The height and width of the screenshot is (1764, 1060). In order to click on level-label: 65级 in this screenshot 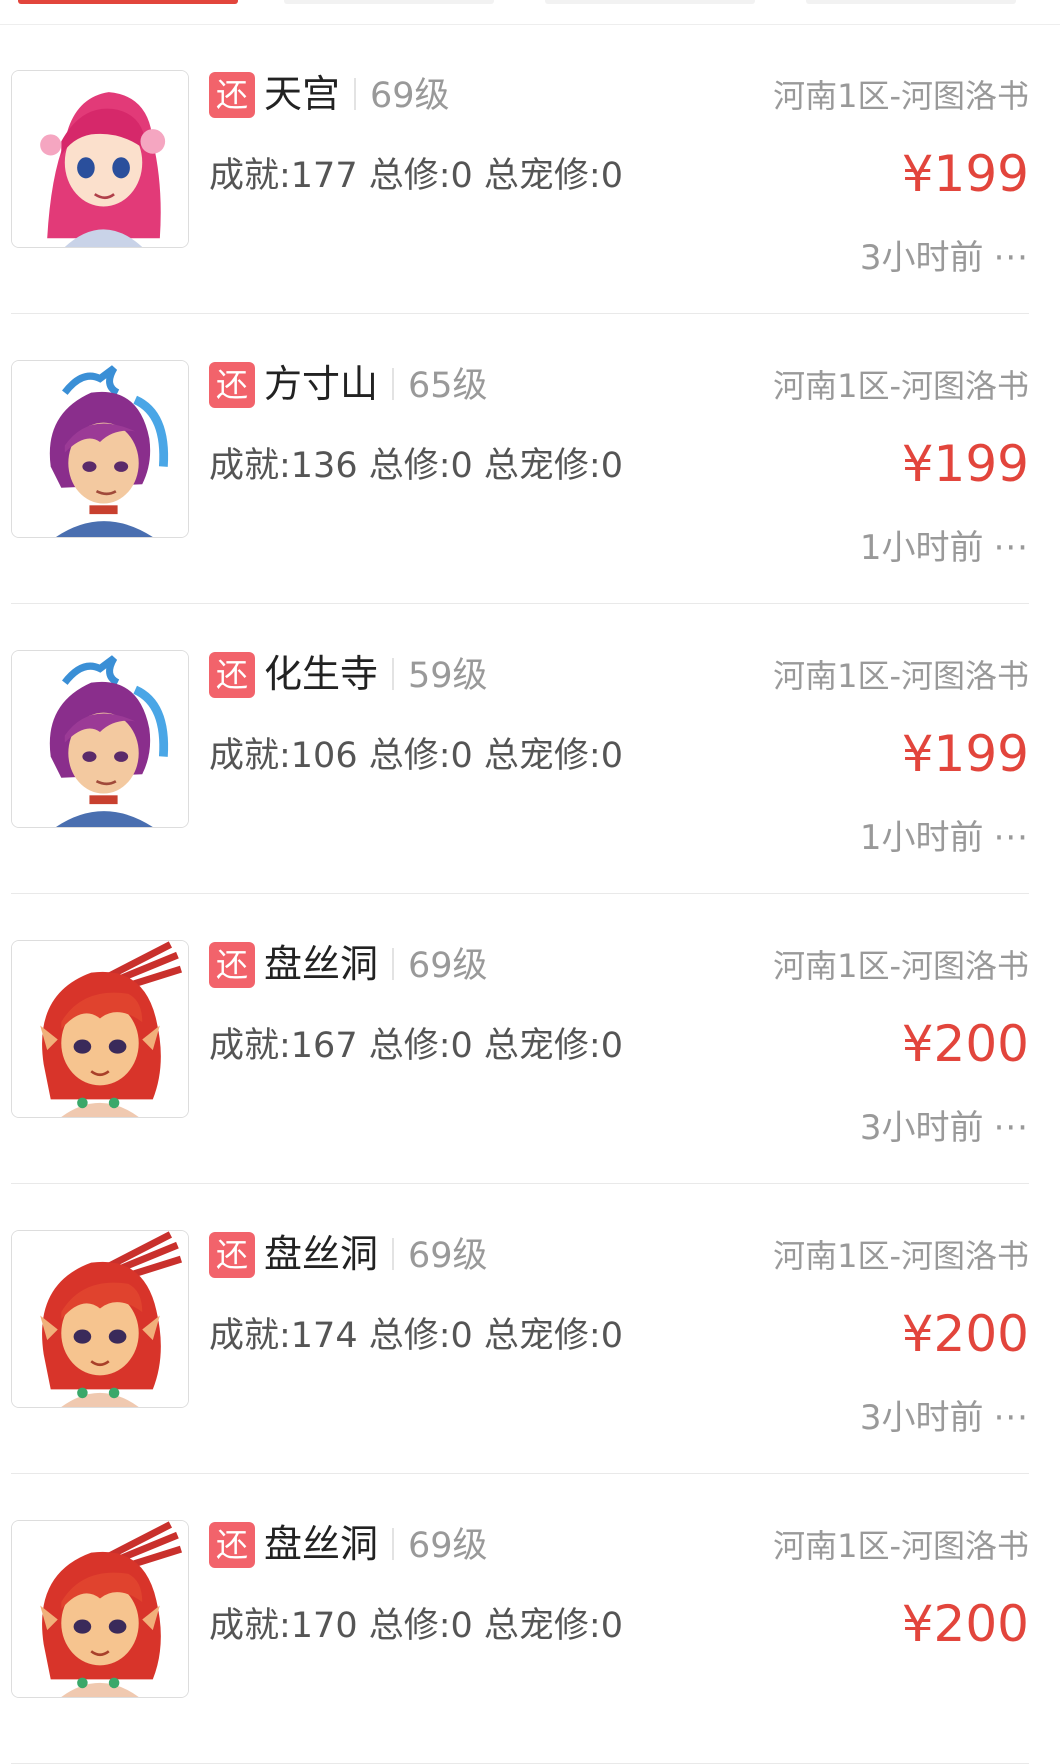, I will do `click(448, 386)`.